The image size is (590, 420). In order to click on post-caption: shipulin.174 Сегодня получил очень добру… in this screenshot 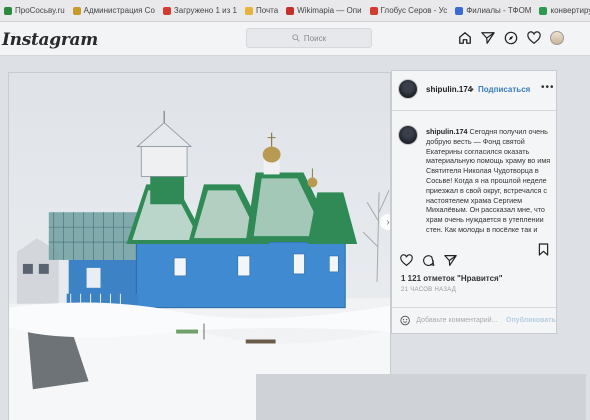, I will do `click(489, 187)`.